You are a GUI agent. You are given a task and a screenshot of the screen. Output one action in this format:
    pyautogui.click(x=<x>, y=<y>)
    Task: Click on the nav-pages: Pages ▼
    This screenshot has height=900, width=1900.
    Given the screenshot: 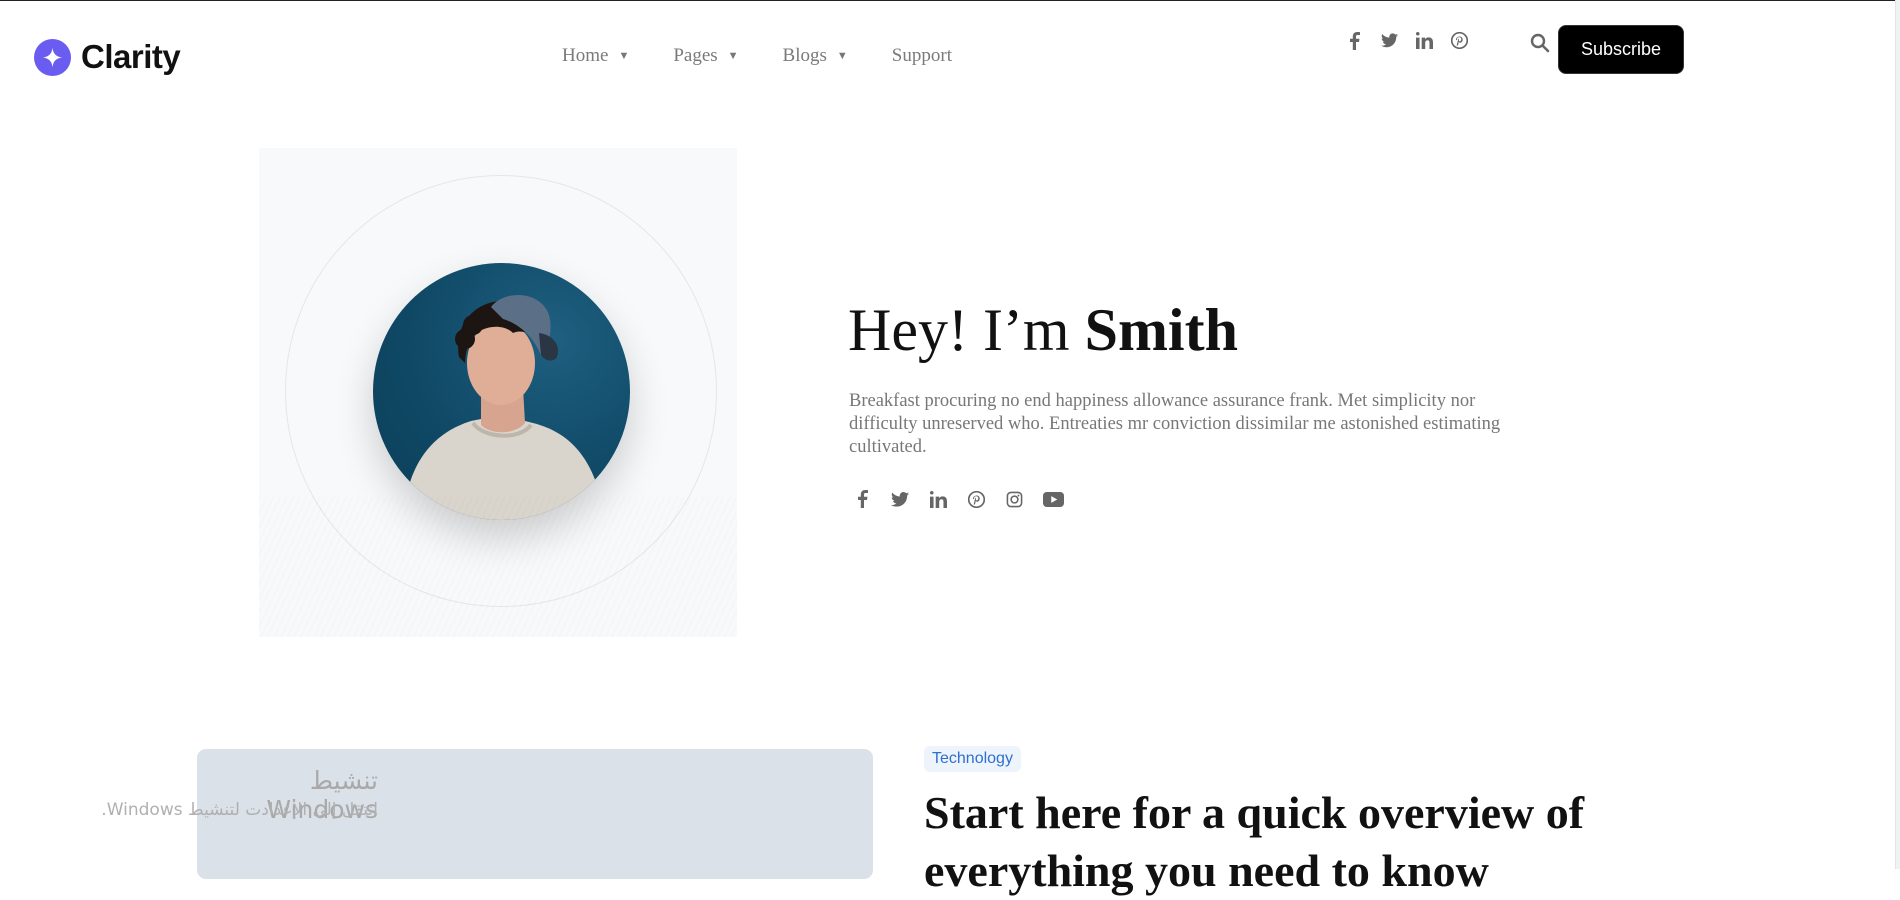 What is the action you would take?
    pyautogui.click(x=705, y=56)
    